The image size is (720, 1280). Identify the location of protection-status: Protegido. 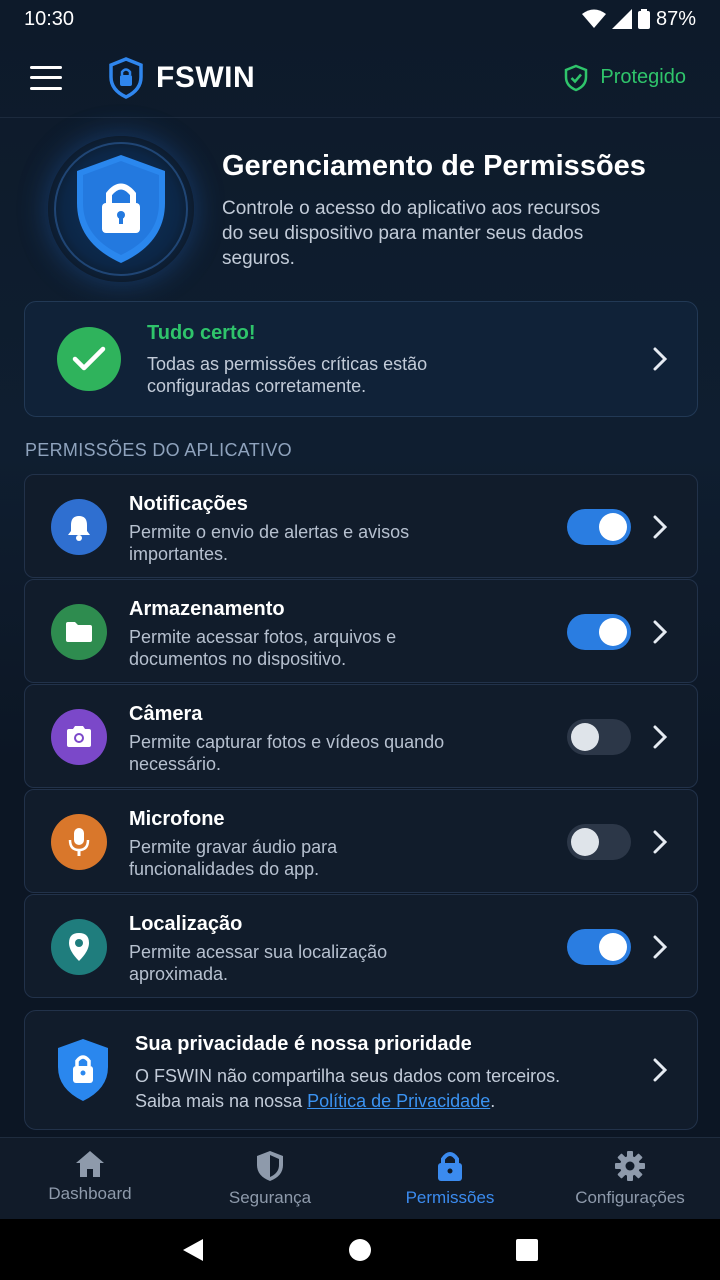
(625, 78).